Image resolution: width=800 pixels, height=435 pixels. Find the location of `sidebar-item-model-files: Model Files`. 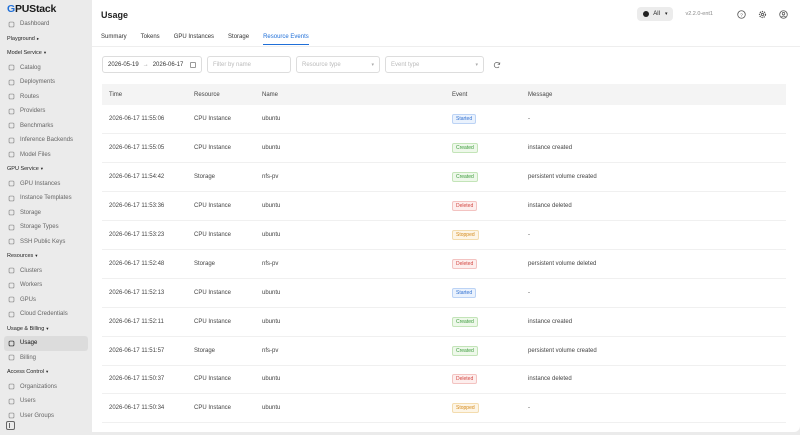

sidebar-item-model-files: Model Files is located at coordinates (46, 155).